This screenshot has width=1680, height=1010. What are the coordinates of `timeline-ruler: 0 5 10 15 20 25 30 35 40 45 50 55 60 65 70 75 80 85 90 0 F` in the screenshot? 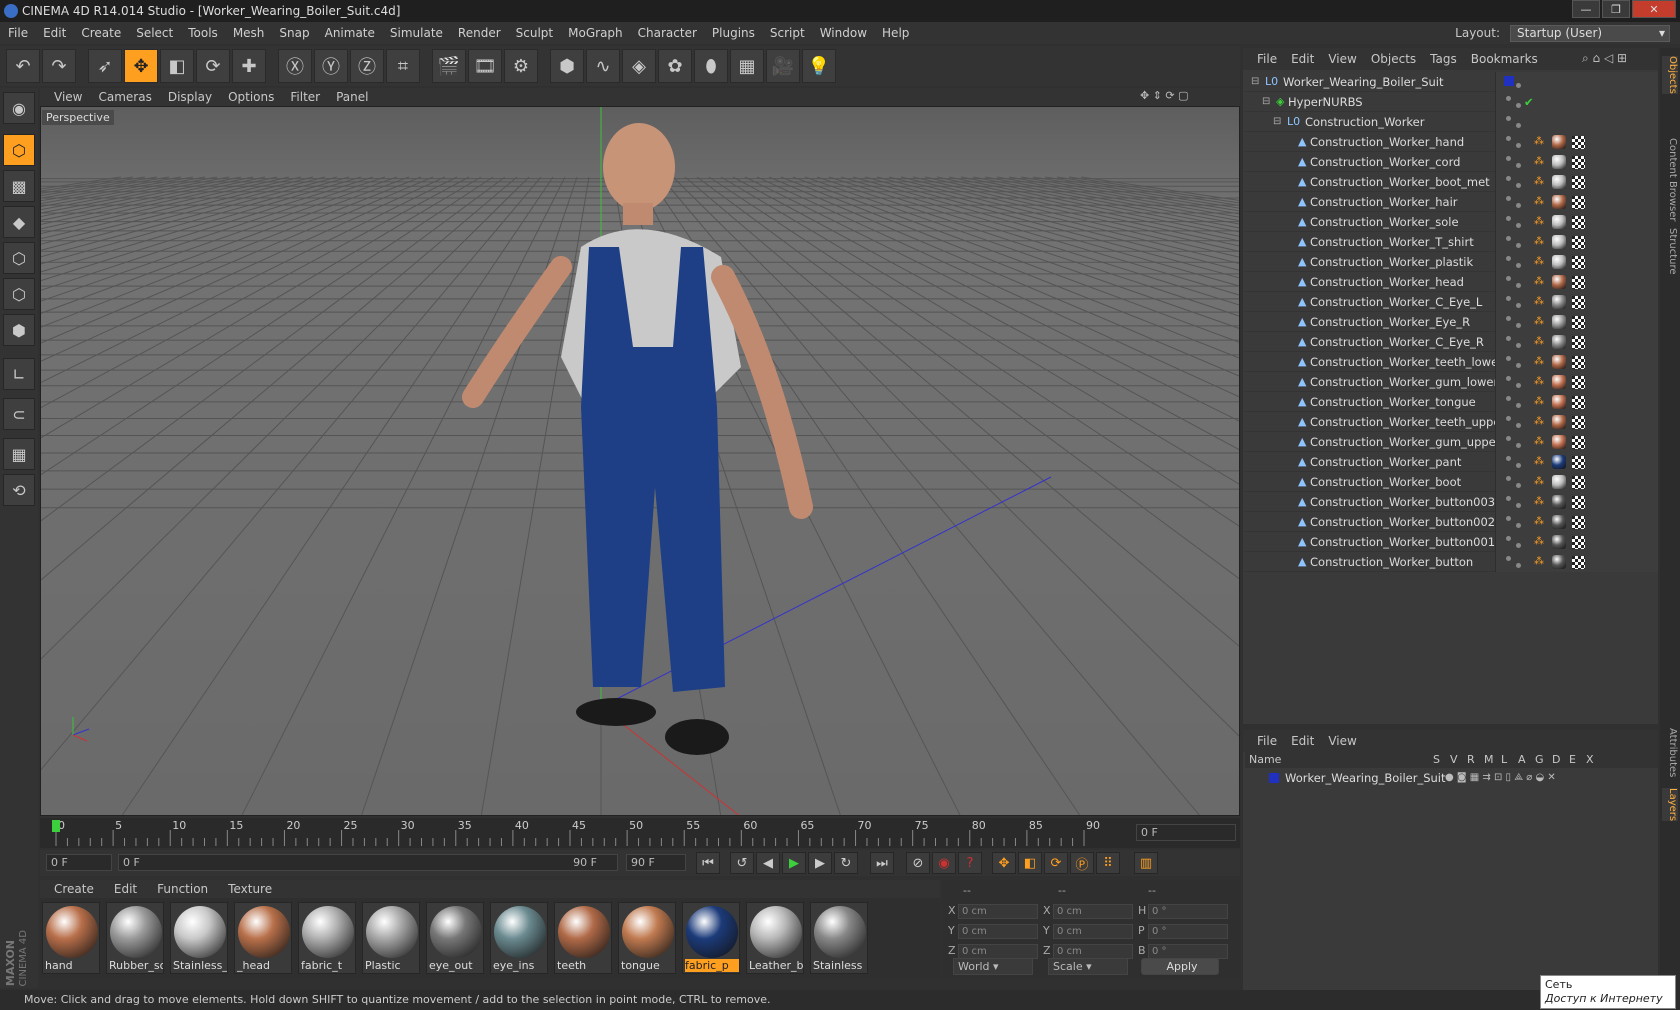 It's located at (640, 833).